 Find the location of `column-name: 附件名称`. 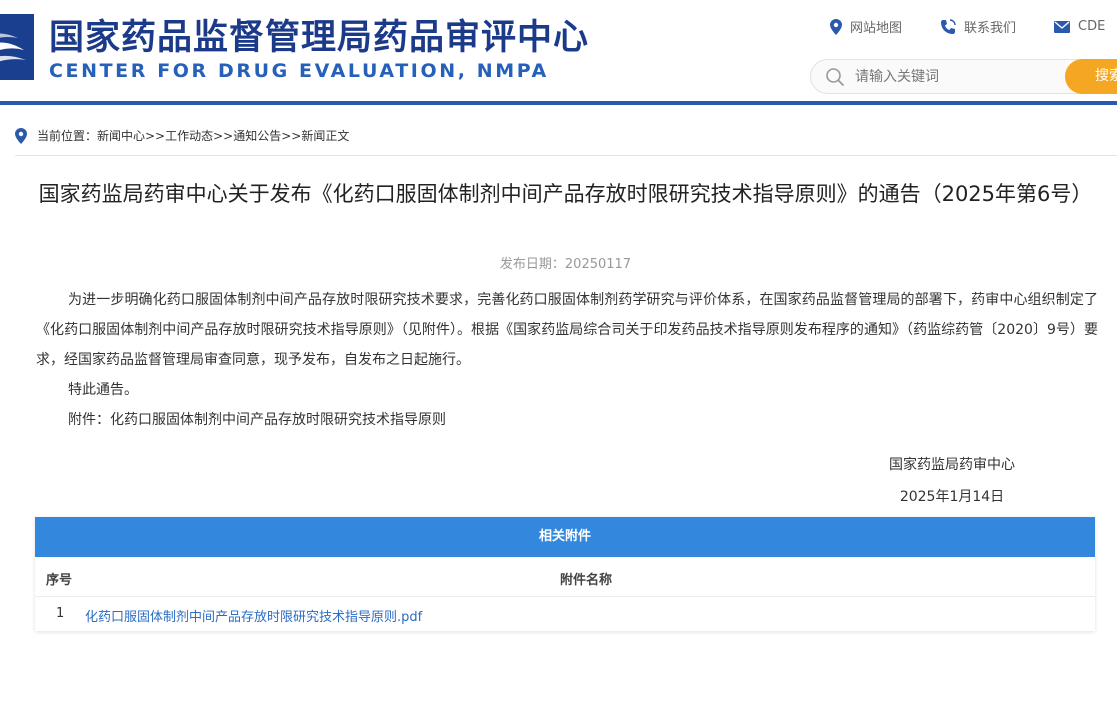

column-name: 附件名称 is located at coordinates (586, 580).